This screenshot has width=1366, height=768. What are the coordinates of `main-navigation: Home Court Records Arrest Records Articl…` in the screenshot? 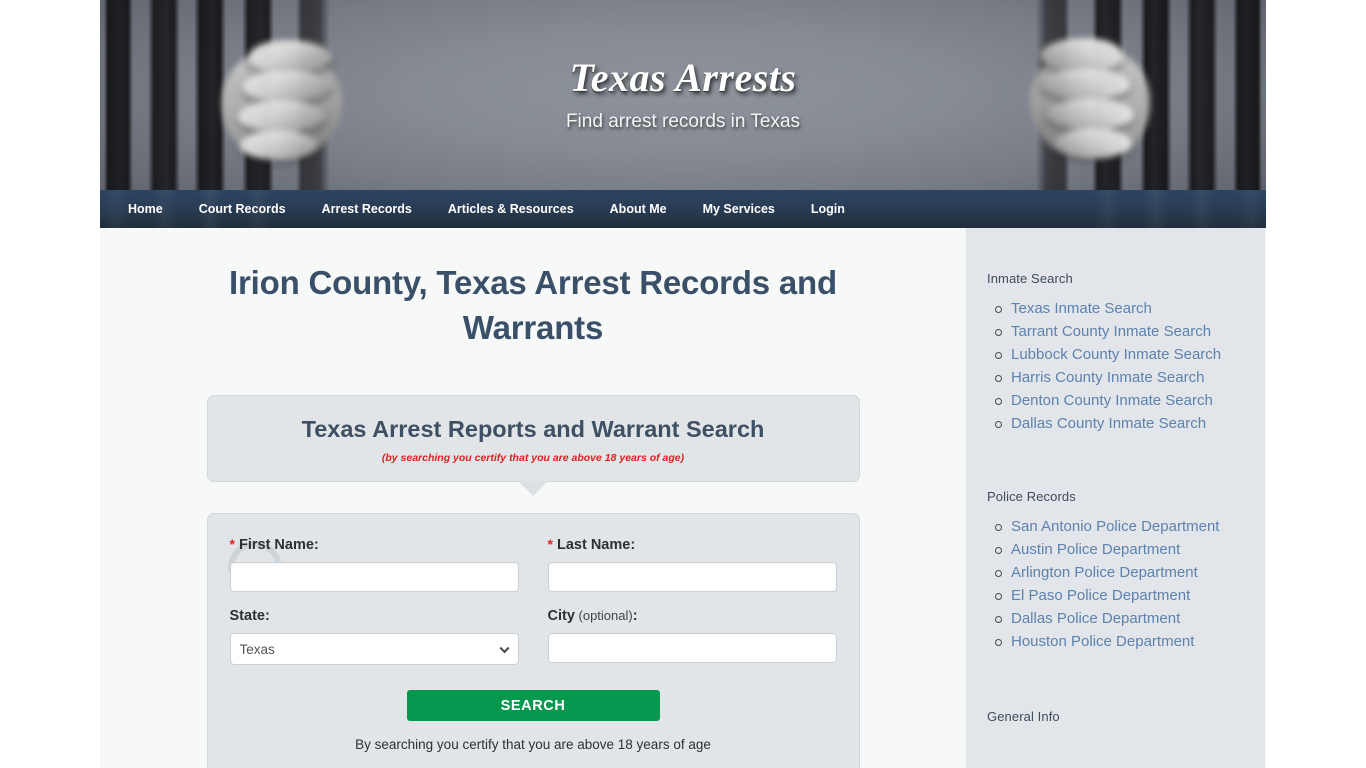 It's located at (683, 209).